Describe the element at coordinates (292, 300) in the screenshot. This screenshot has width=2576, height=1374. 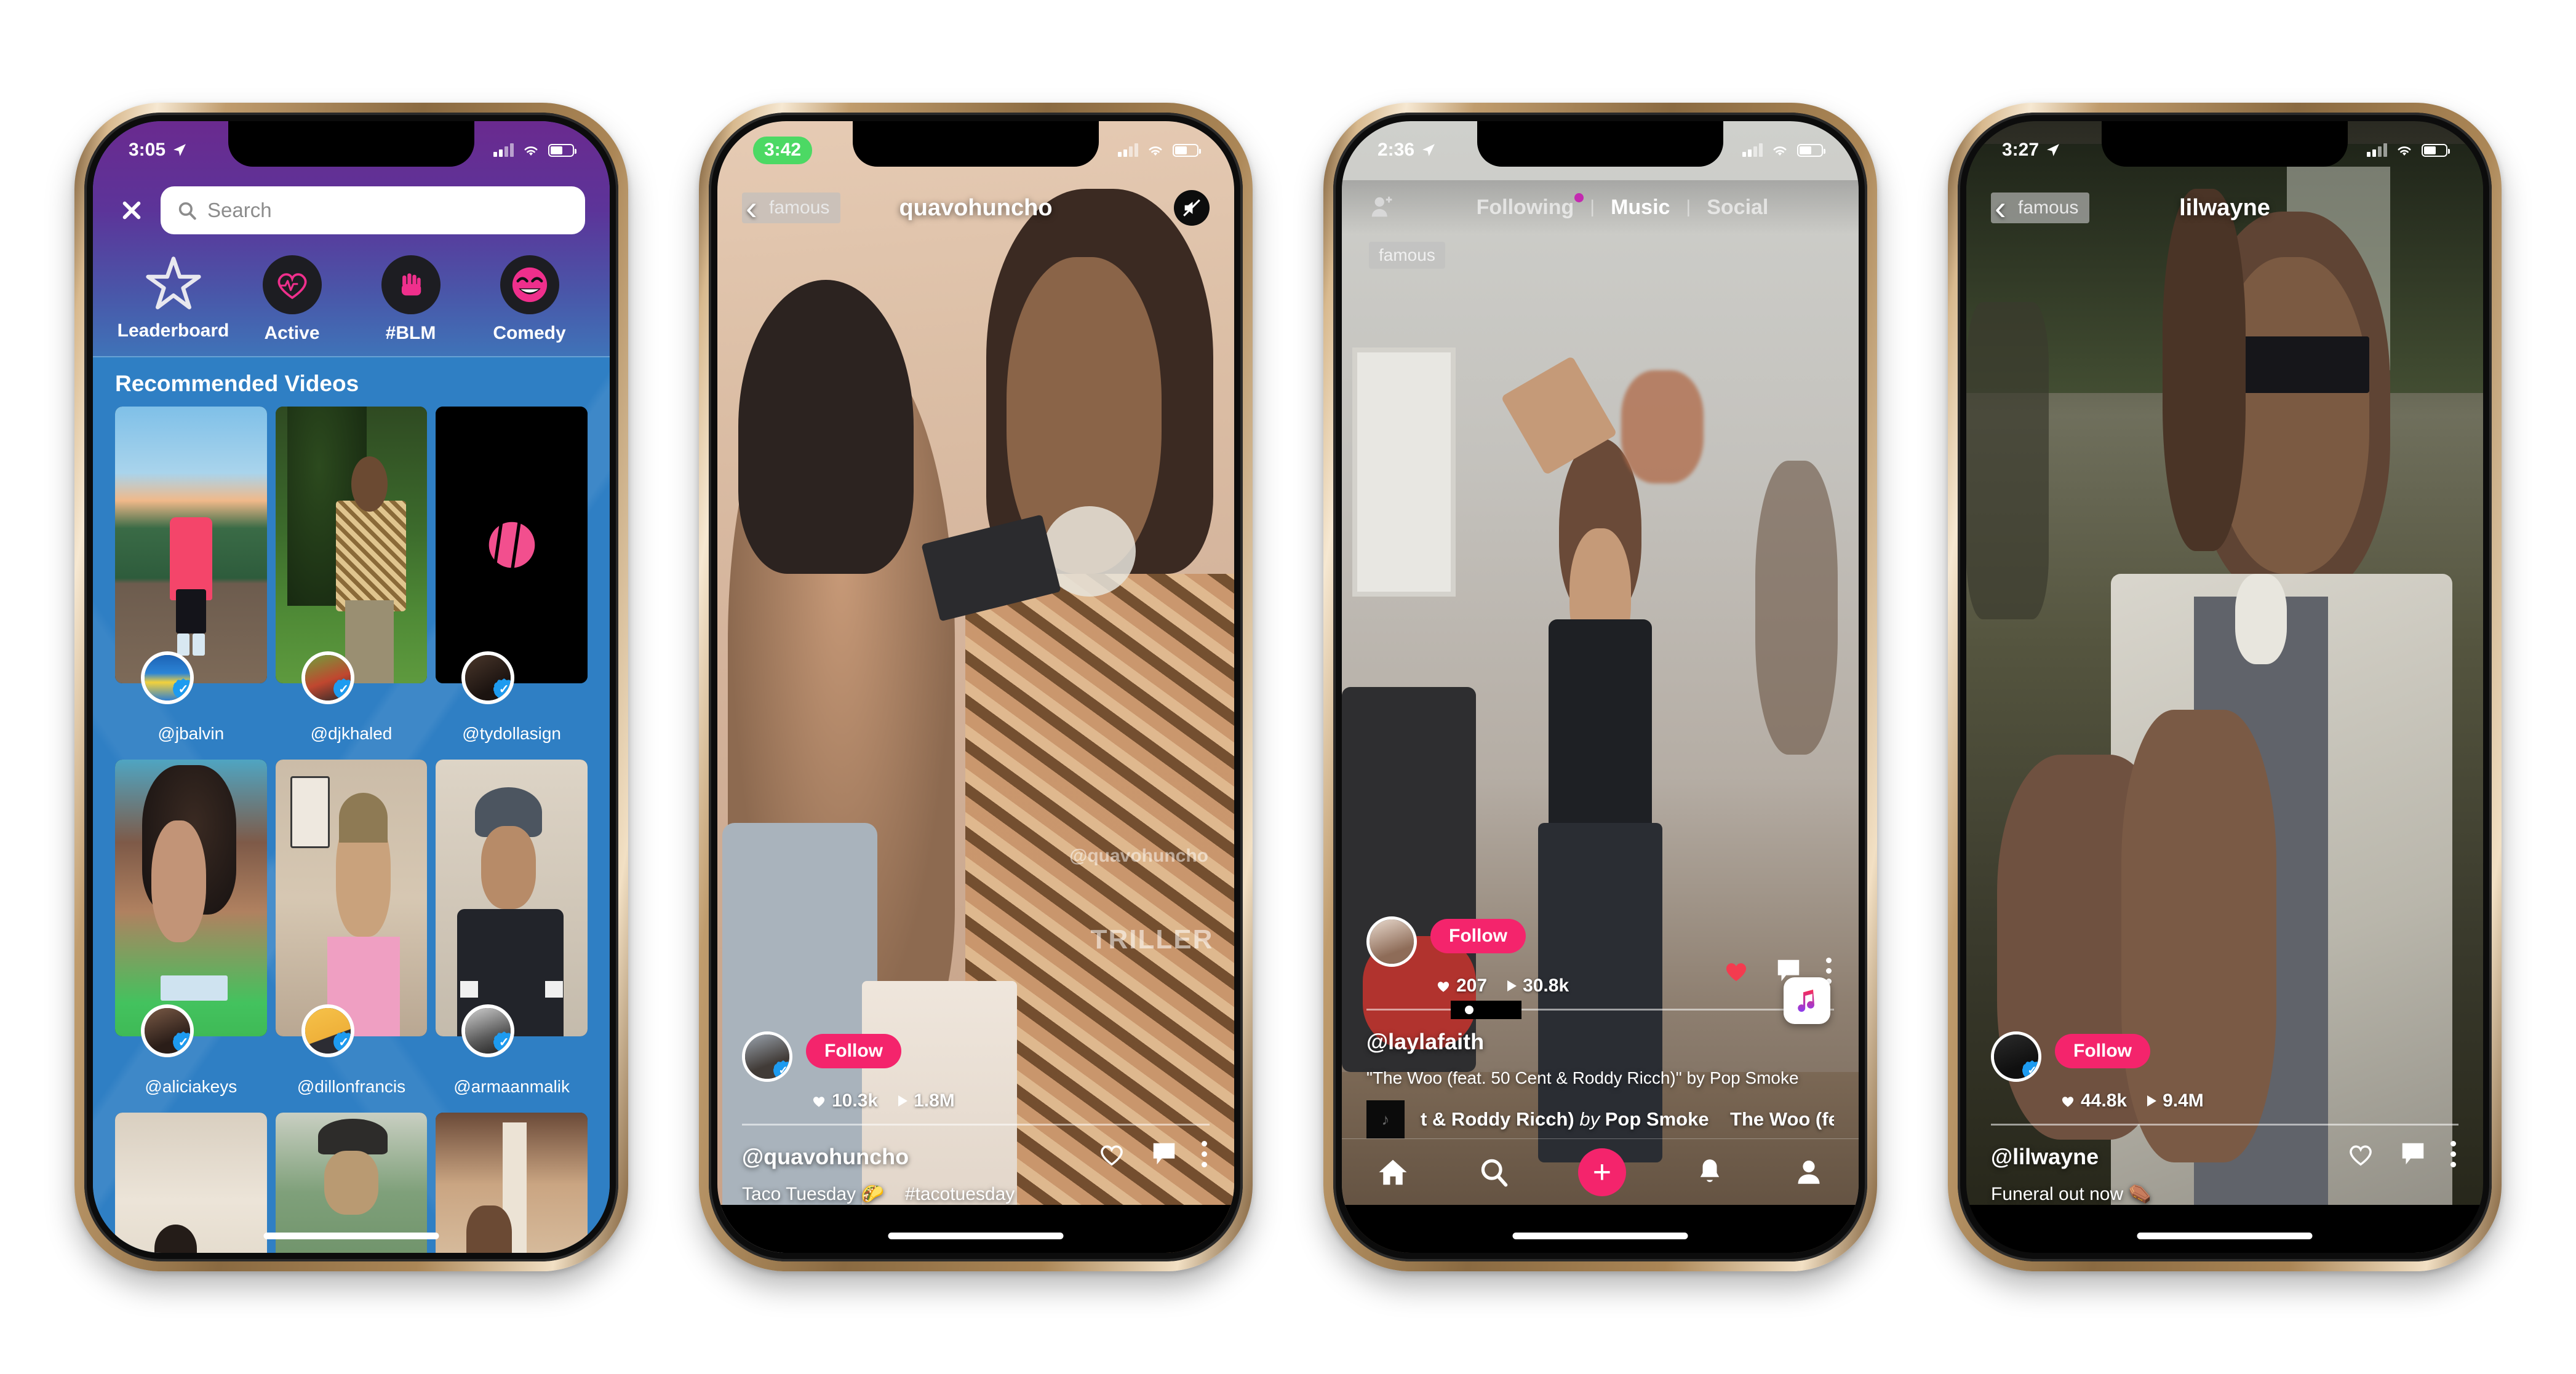
I see `category-active: Active` at that location.